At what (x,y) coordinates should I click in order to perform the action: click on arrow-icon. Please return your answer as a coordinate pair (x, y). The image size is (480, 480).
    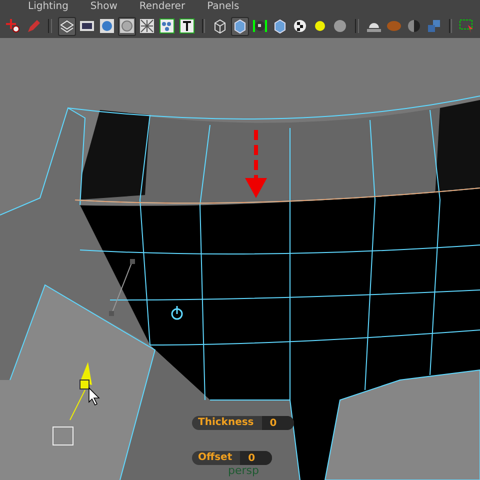
    Looking at the image, I should click on (256, 164).